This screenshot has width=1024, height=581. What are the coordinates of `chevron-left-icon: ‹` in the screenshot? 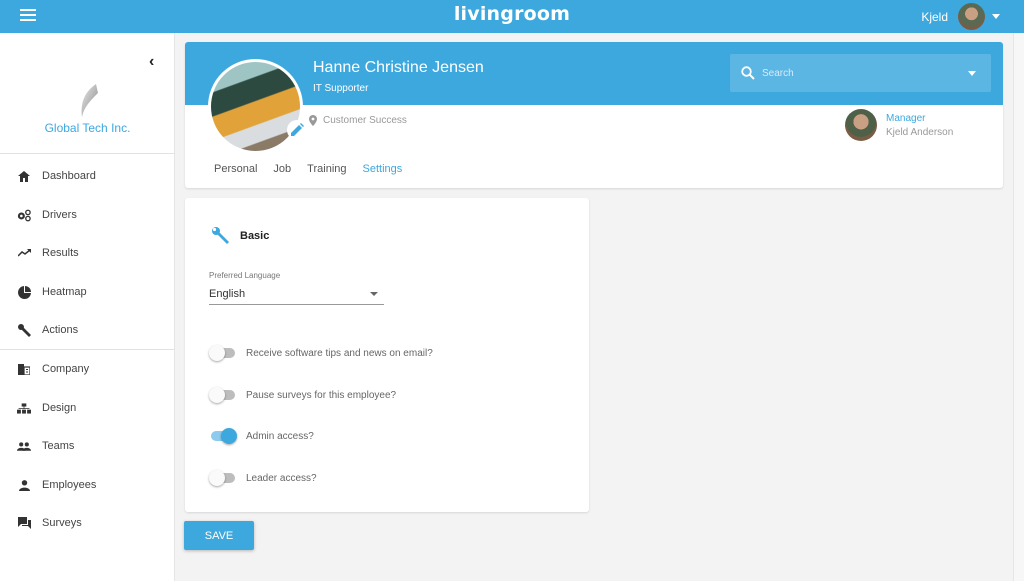 It's located at (151, 62).